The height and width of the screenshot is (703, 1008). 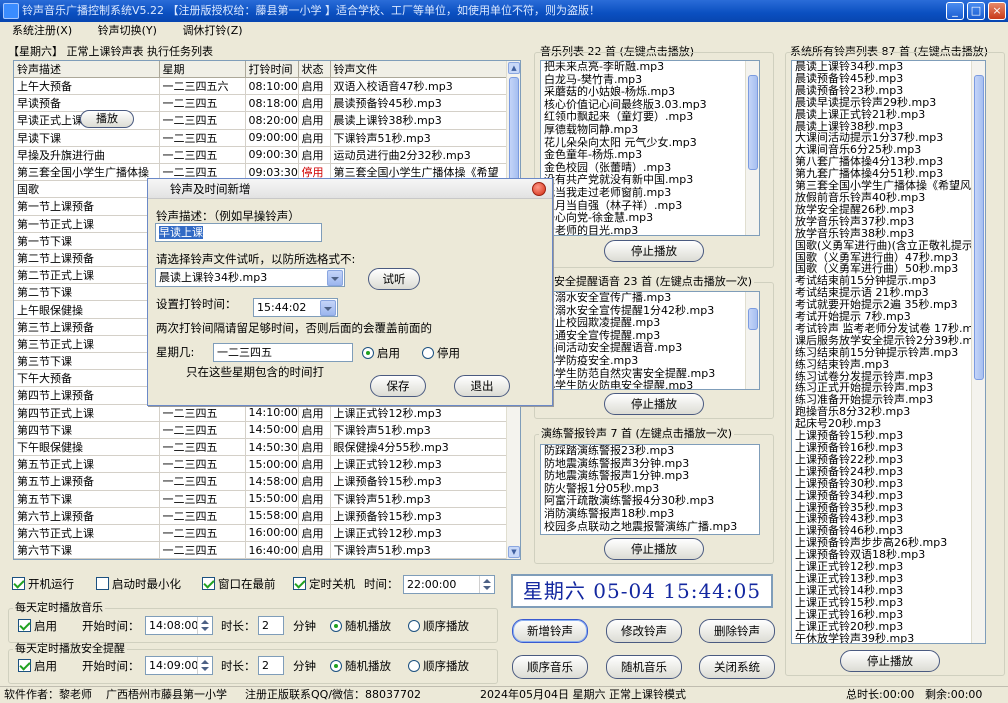 I want to click on daily-music-order-radio: 顺序播放, so click(x=438, y=626).